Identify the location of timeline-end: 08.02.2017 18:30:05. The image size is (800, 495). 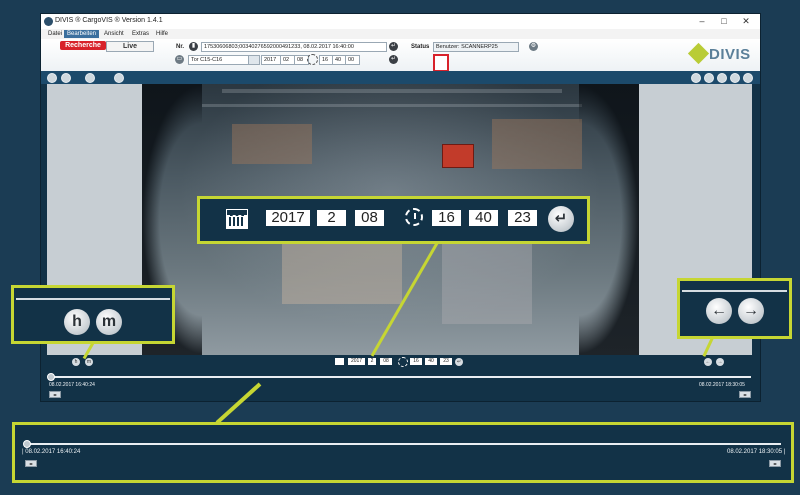
(722, 385).